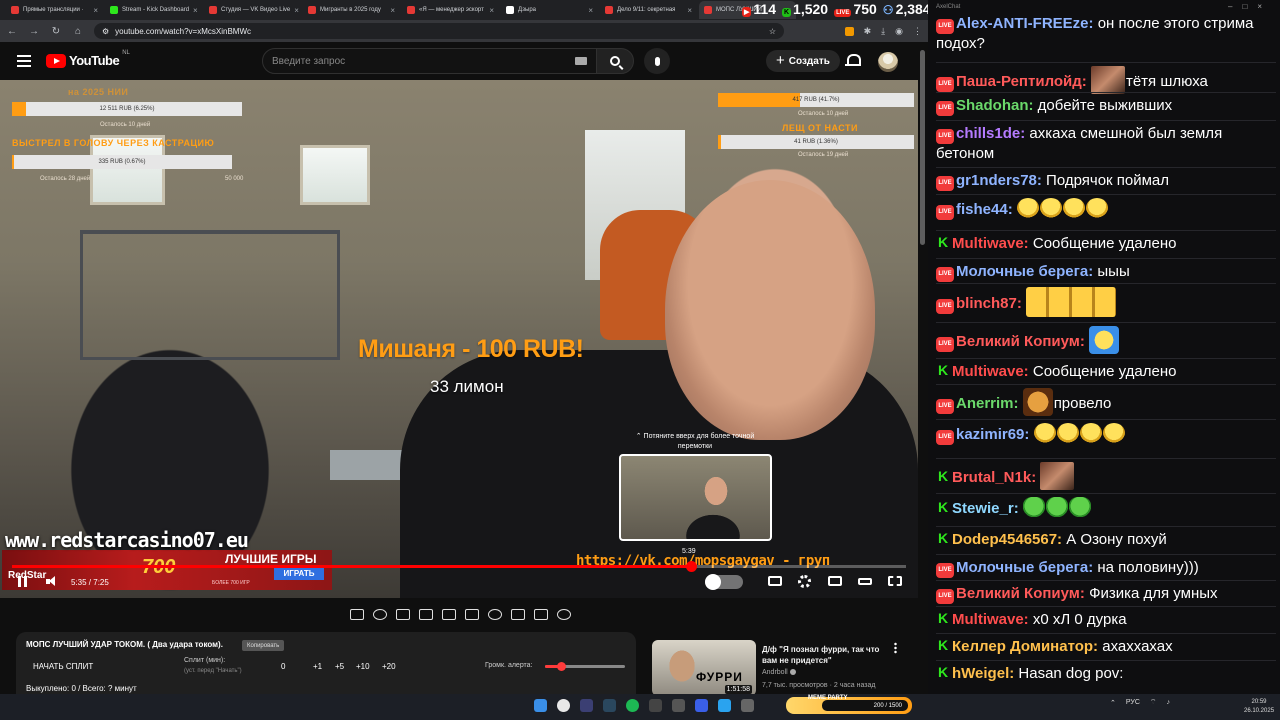 This screenshot has width=1280, height=720. Describe the element at coordinates (56, 31) in the screenshot. I see `reload-icon: ↻` at that location.